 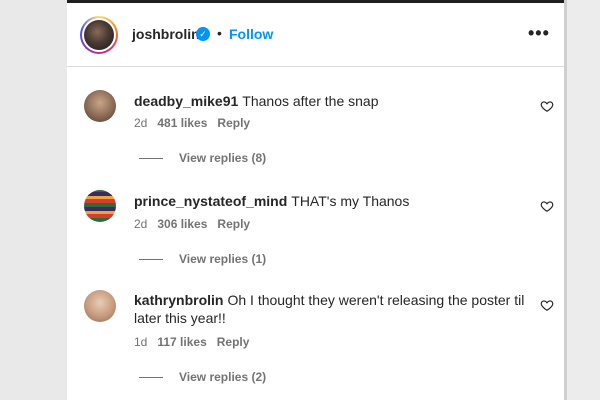 I want to click on comment-body: deadby_mike91 Thanos after the snap, so click(x=334, y=101).